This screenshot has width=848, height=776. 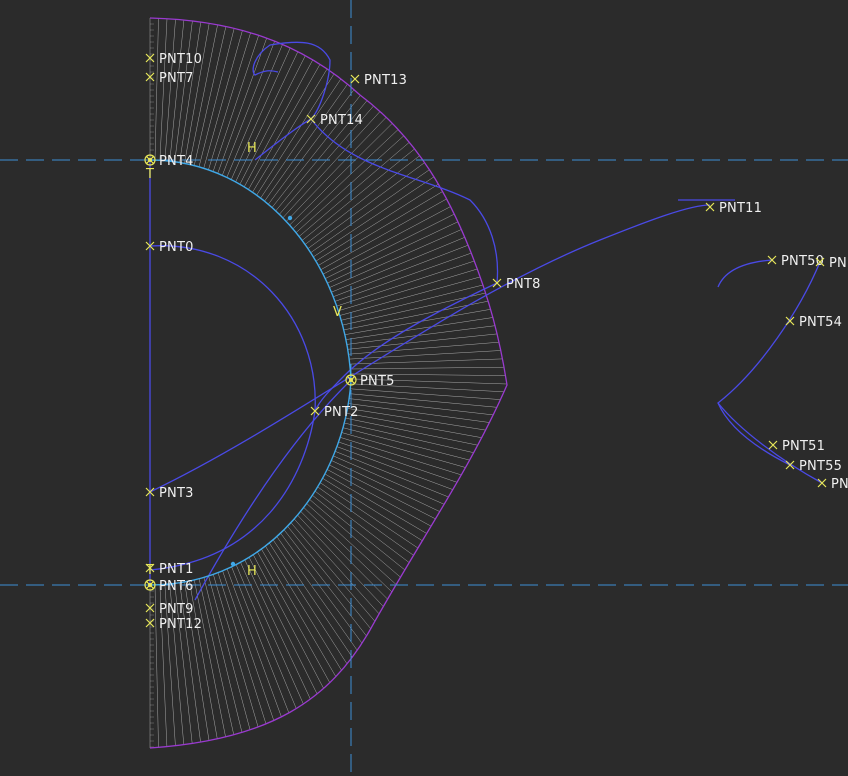 I want to click on point-label: PNT3, so click(x=176, y=493).